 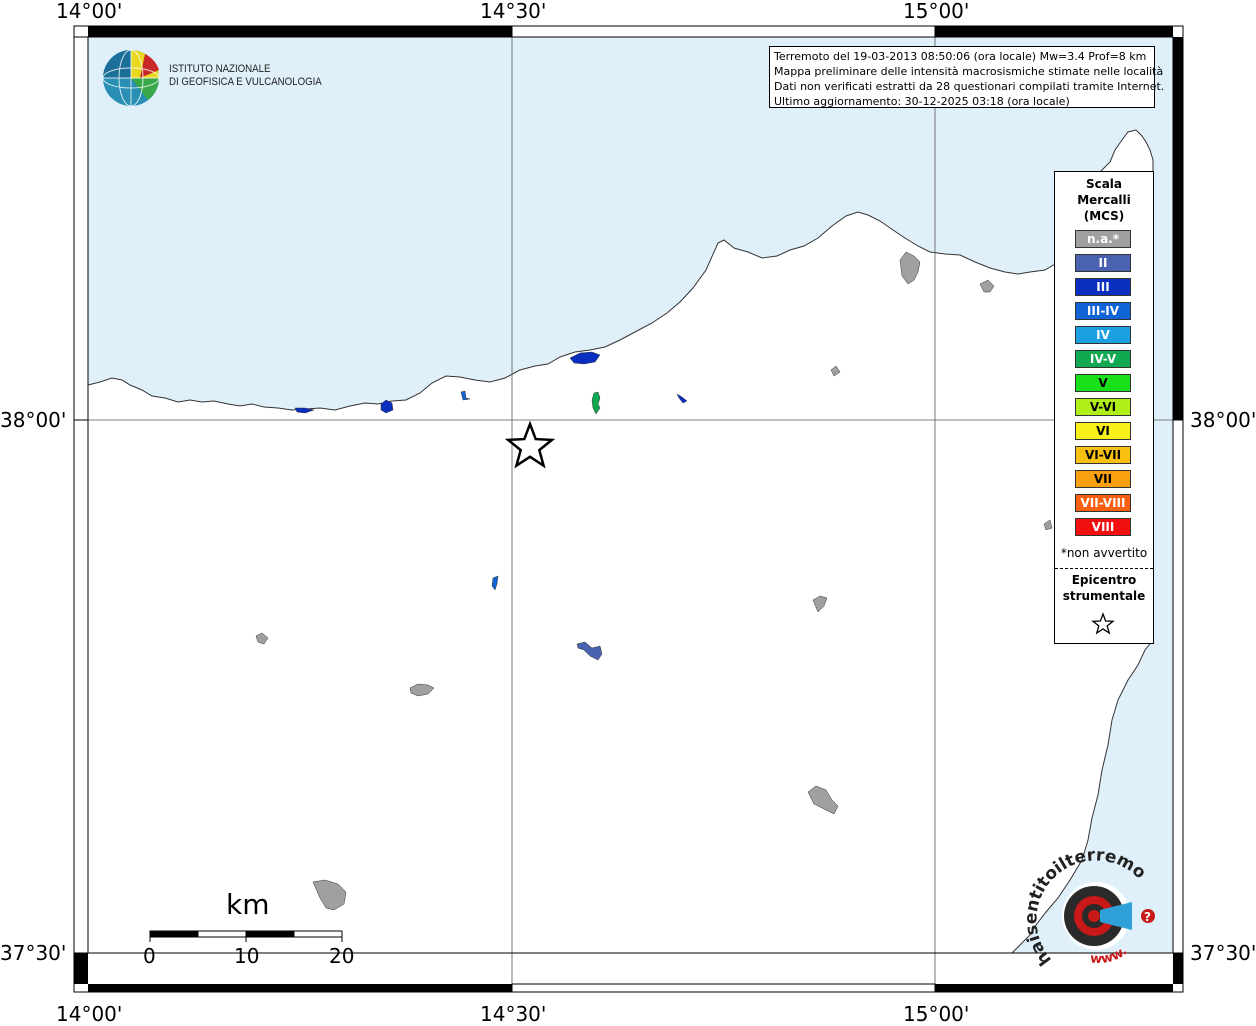 What do you see at coordinates (131, 78) in the screenshot?
I see `ingv-logo-icon` at bounding box center [131, 78].